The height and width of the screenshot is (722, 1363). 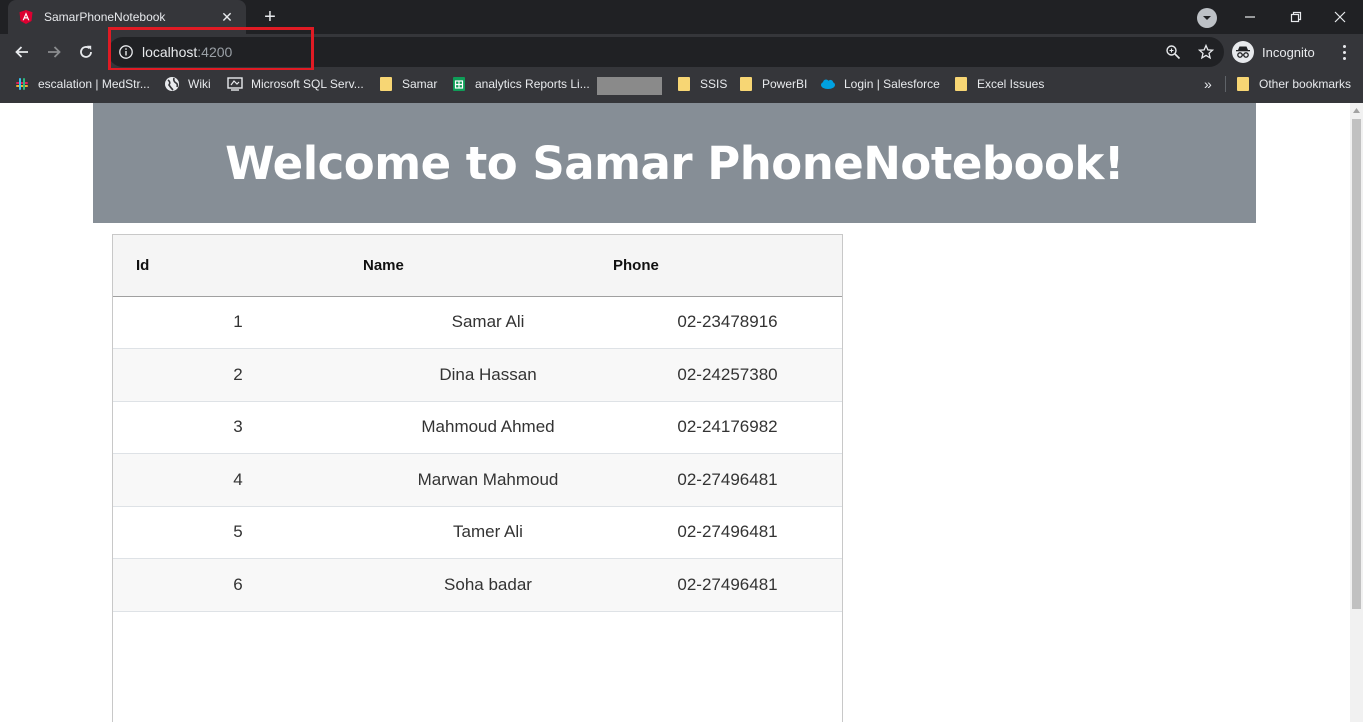 What do you see at coordinates (785, 84) in the screenshot?
I see `bookmark-label: PowerBI` at bounding box center [785, 84].